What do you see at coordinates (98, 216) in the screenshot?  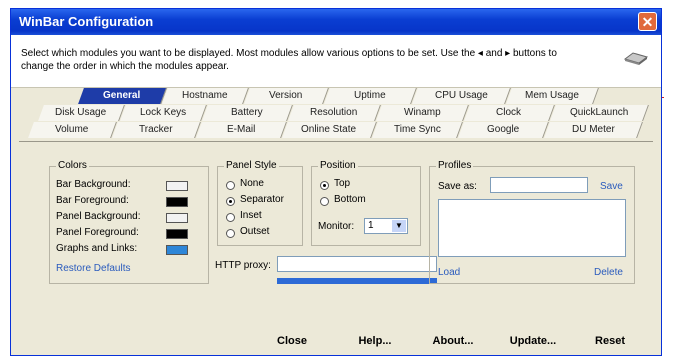 I see `panel-background-label: Panel Background:` at bounding box center [98, 216].